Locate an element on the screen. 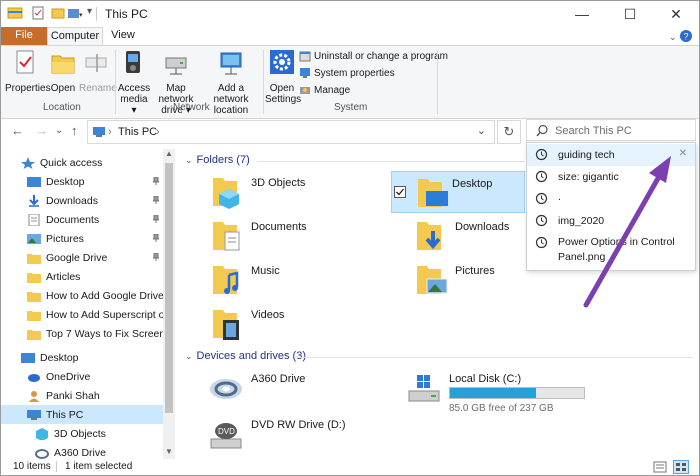 The height and width of the screenshot is (476, 700). search-suggestion: size: gigantic is located at coordinates (611, 177).